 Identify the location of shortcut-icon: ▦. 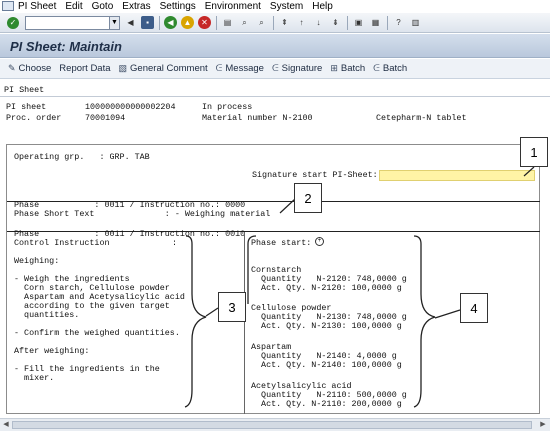
(375, 22).